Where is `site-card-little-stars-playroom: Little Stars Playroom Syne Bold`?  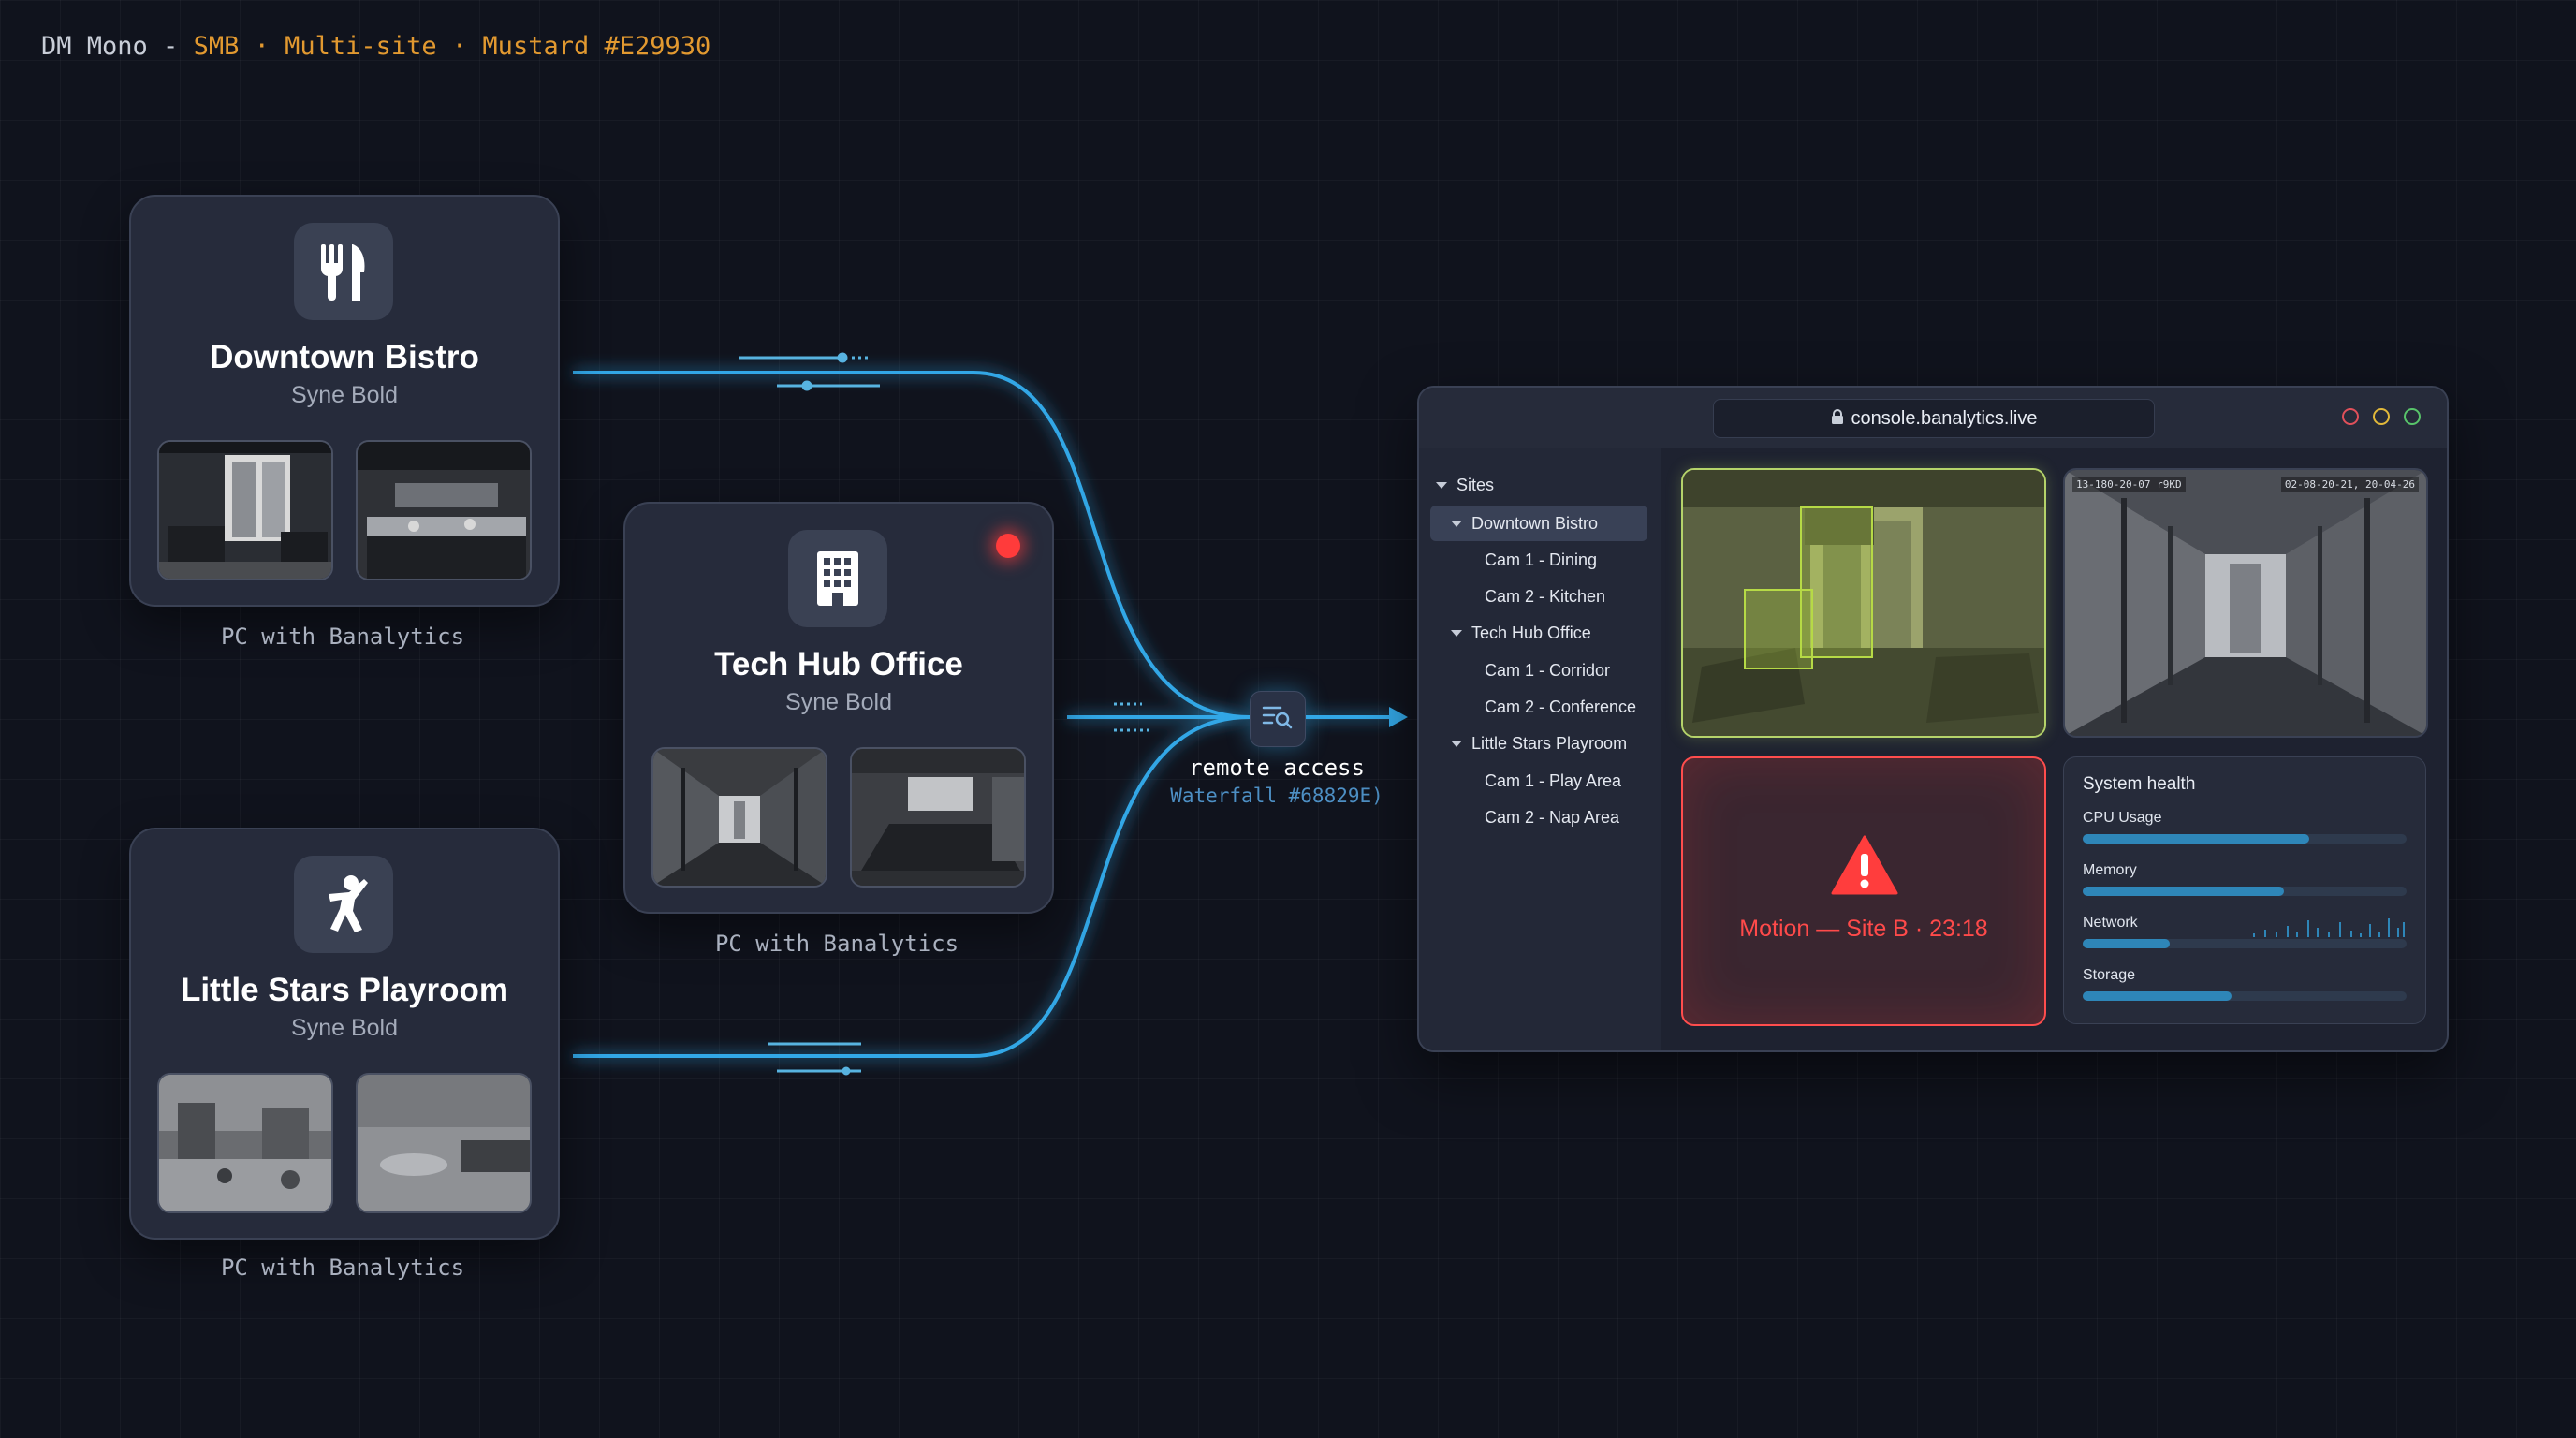
site-card-little-stars-playroom: Little Stars Playroom Syne Bold is located at coordinates (344, 1034).